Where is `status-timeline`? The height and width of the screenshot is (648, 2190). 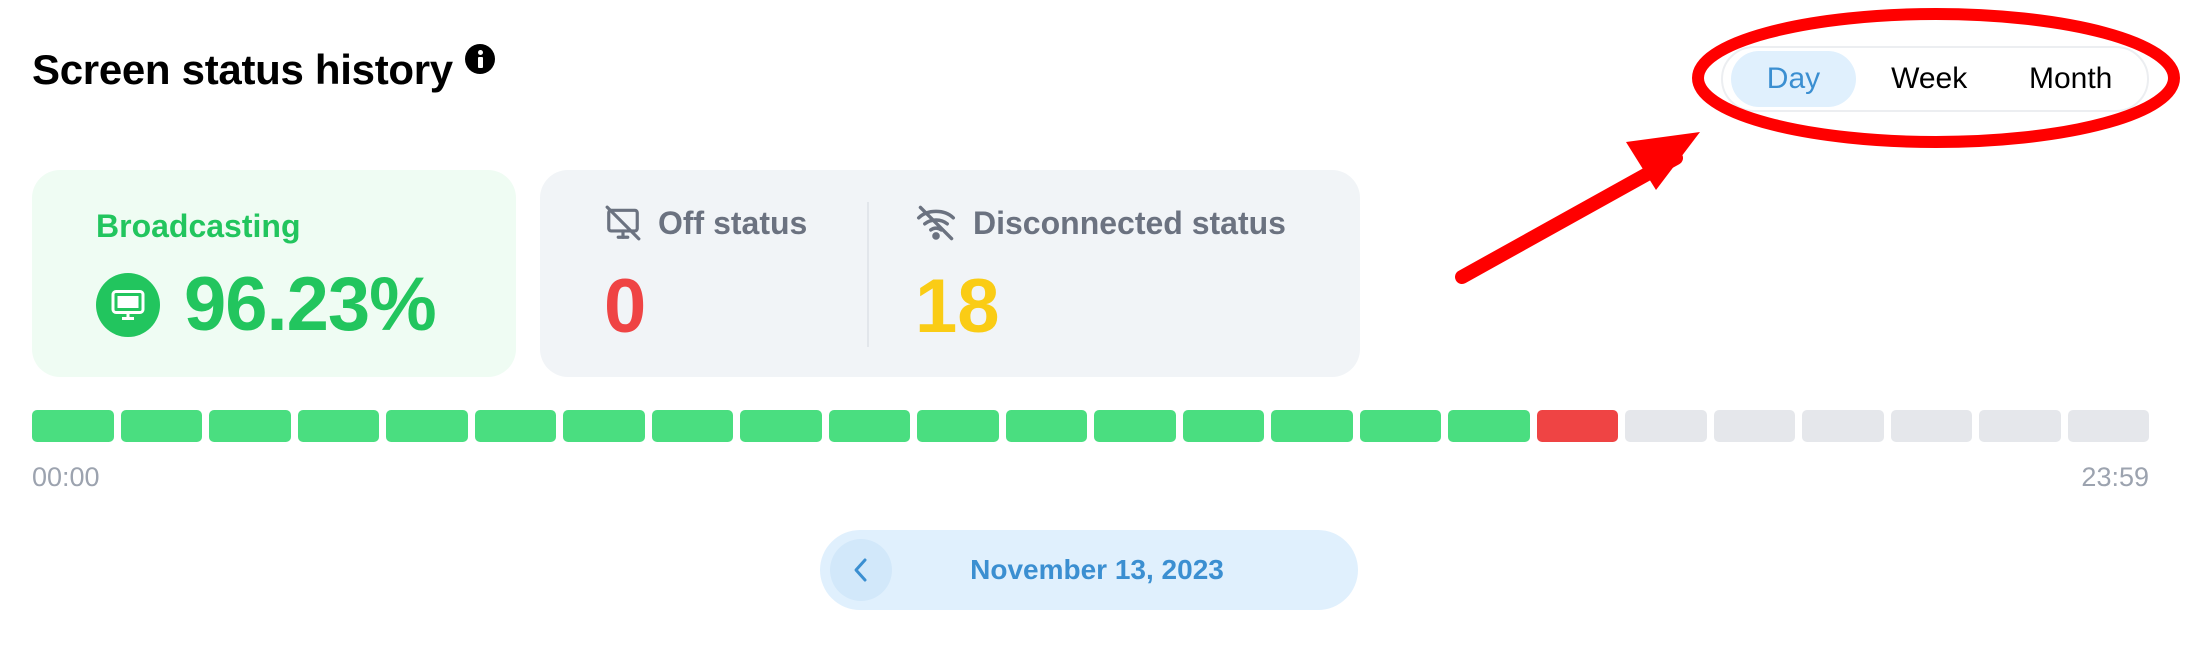
status-timeline is located at coordinates (1090, 426).